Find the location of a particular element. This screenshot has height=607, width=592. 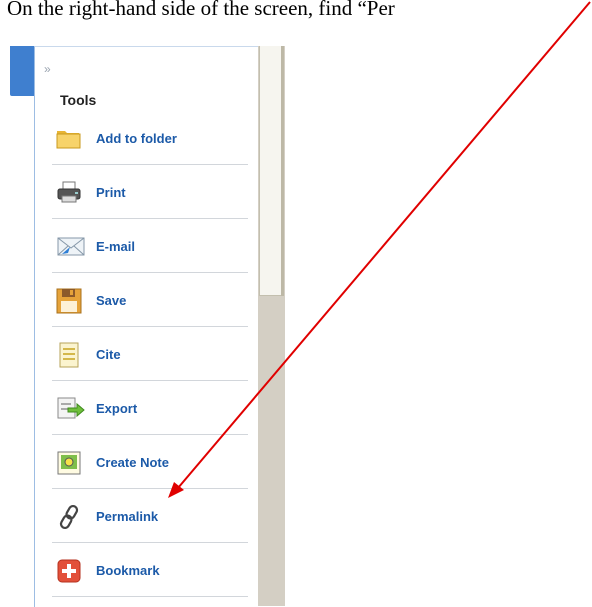

add-to-folder-button: Add to folder is located at coordinates (150, 138).